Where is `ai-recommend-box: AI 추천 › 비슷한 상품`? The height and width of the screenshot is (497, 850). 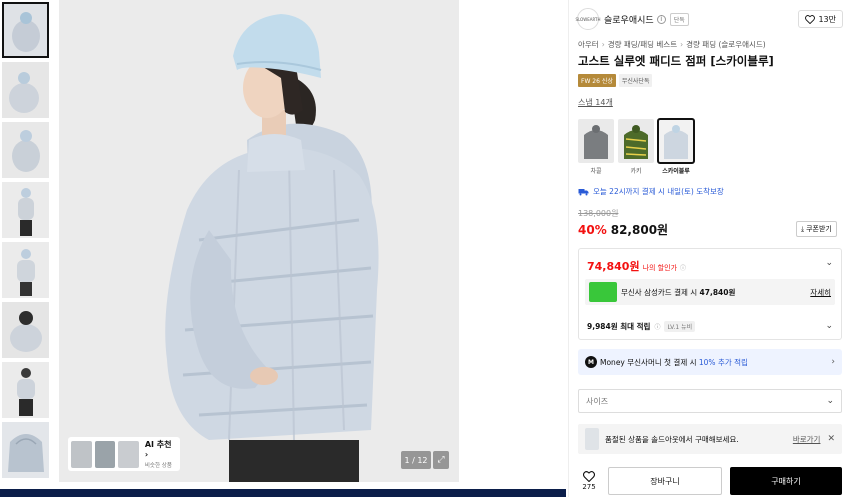 ai-recommend-box: AI 추천 › 비슷한 상품 is located at coordinates (124, 454).